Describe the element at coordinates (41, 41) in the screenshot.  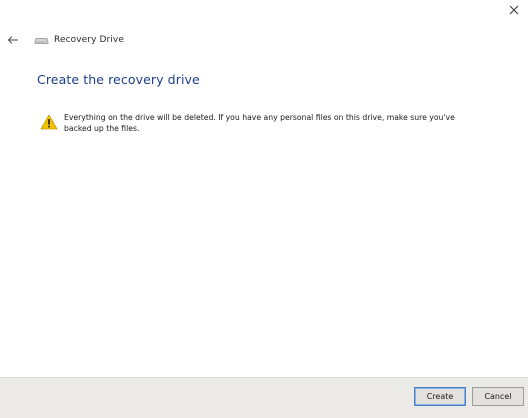
I see `drive-icon` at that location.